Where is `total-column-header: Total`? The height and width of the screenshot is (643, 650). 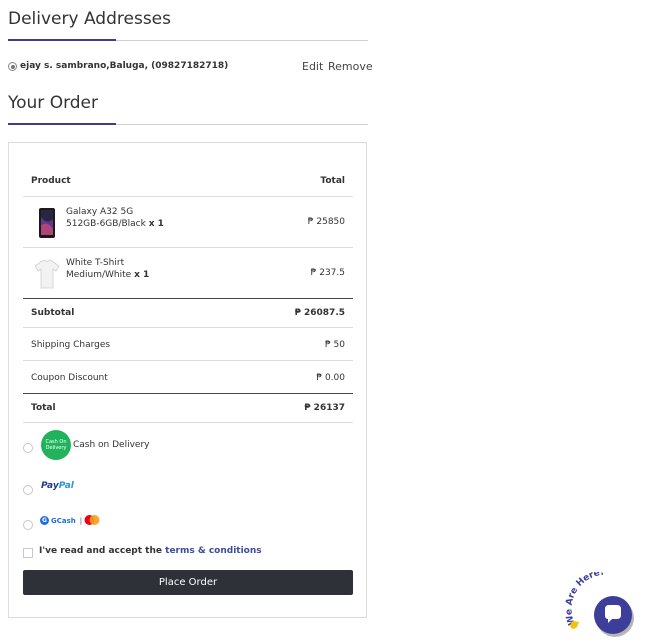
total-column-header: Total is located at coordinates (332, 181).